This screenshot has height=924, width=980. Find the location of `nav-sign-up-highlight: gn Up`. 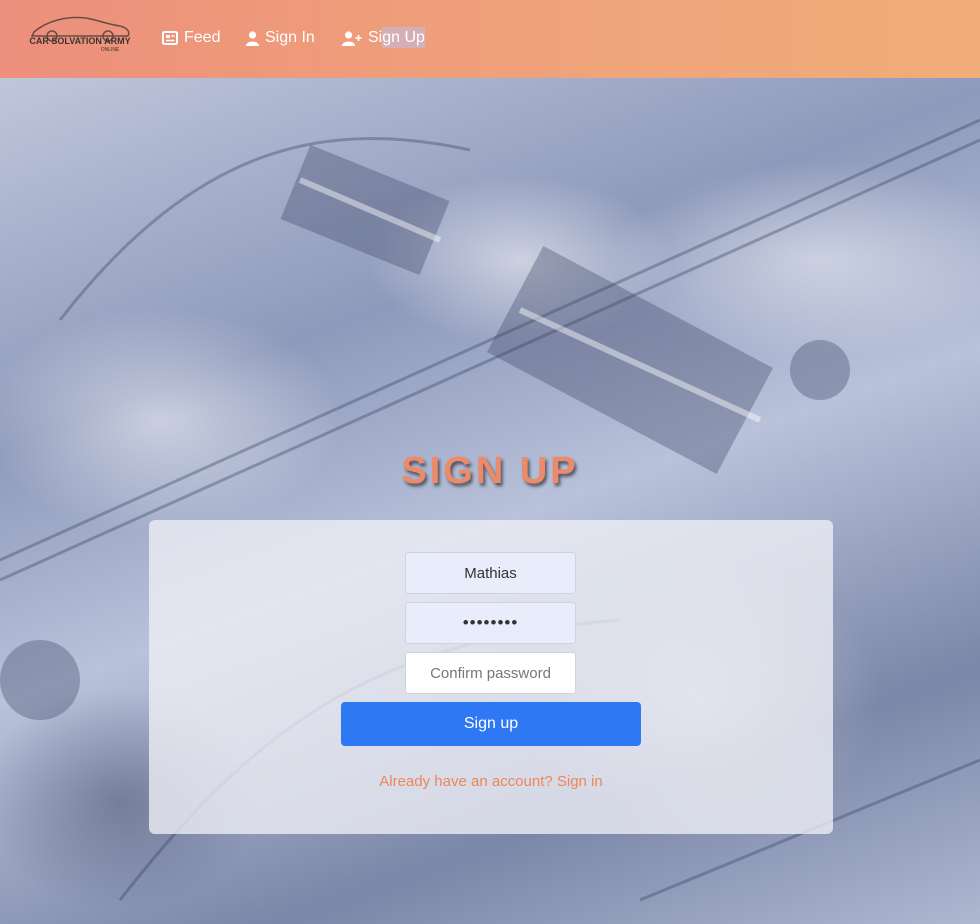

nav-sign-up-highlight: gn Up is located at coordinates (403, 37).